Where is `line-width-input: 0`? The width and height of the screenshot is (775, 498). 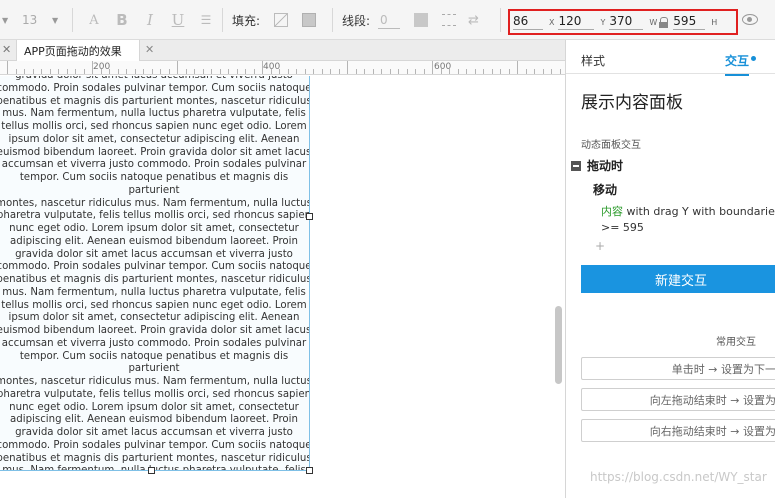
line-width-input: 0 is located at coordinates (389, 20).